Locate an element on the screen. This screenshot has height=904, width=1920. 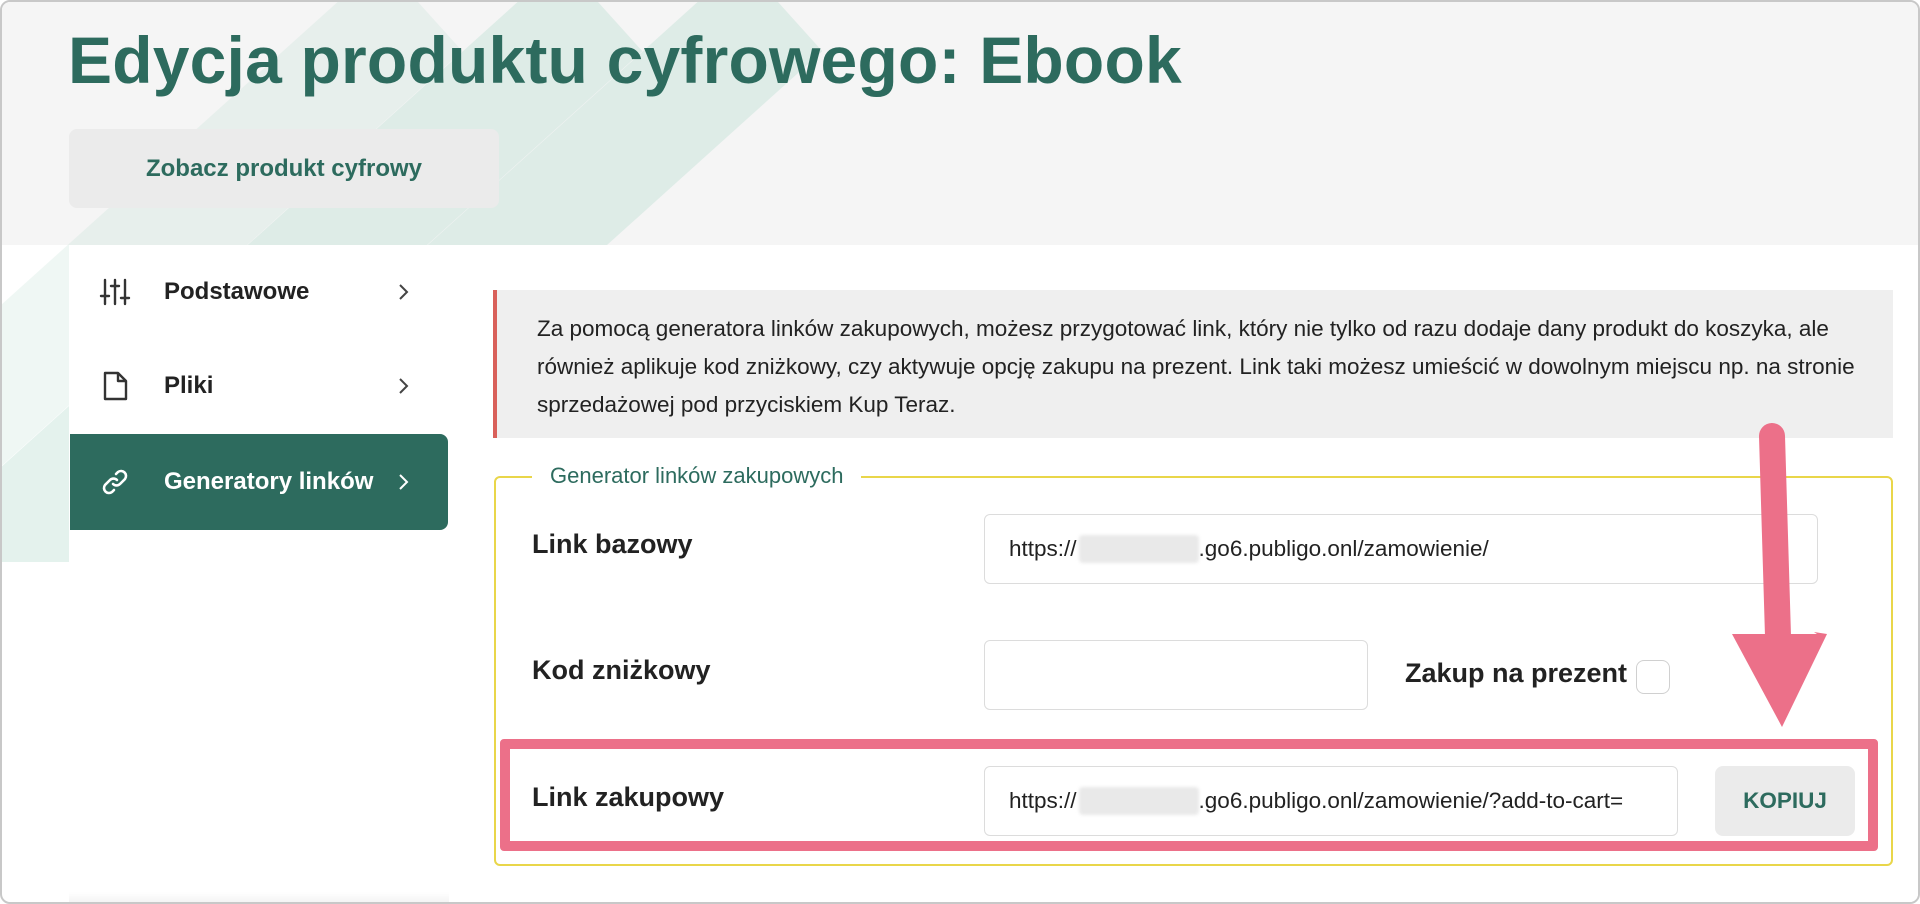
sidebar-item-files: Pliki is located at coordinates (259, 386).